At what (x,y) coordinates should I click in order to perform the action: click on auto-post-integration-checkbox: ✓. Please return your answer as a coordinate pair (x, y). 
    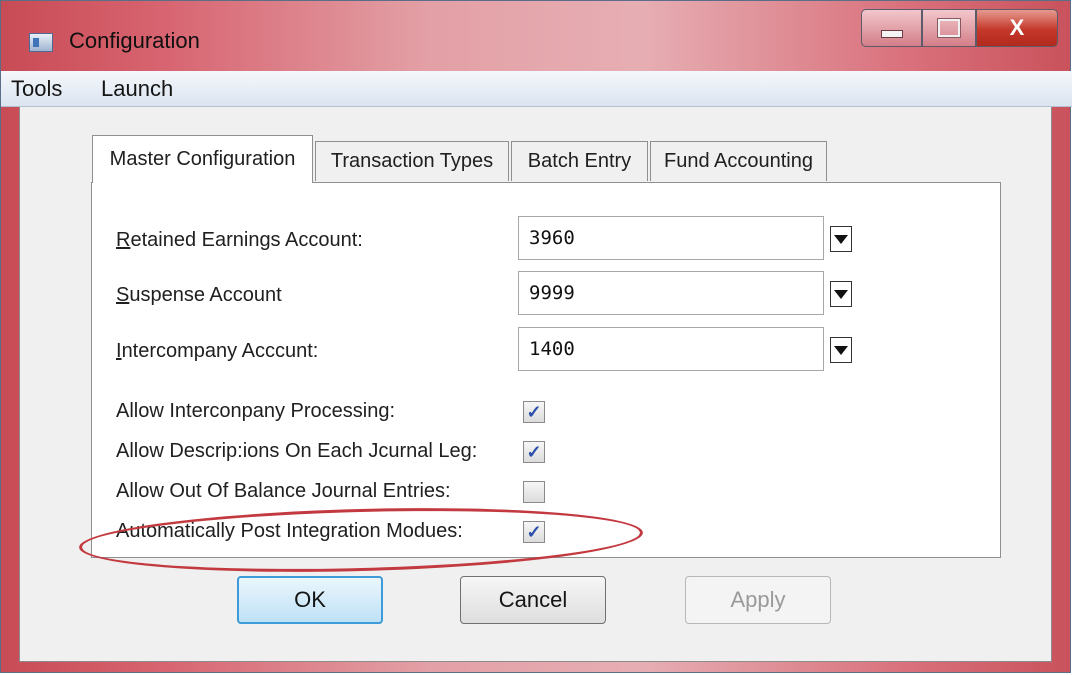
    Looking at the image, I should click on (534, 532).